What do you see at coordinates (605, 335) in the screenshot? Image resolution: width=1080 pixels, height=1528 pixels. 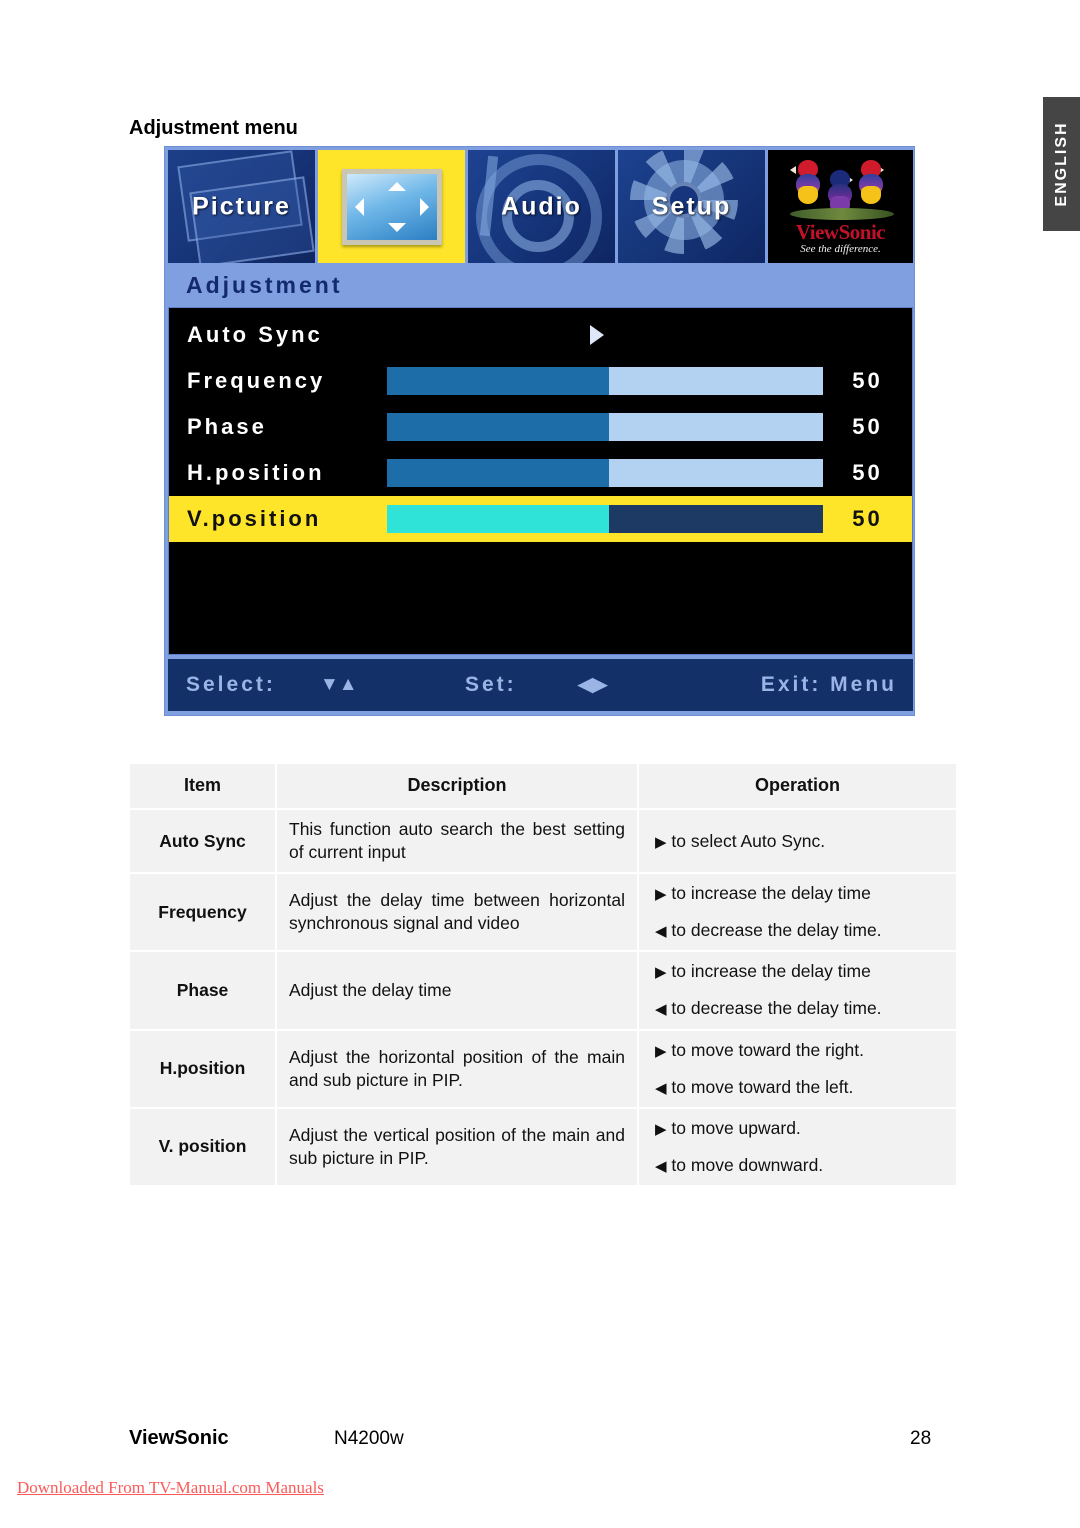 I see `auto-sync-submenu-arrow` at bounding box center [605, 335].